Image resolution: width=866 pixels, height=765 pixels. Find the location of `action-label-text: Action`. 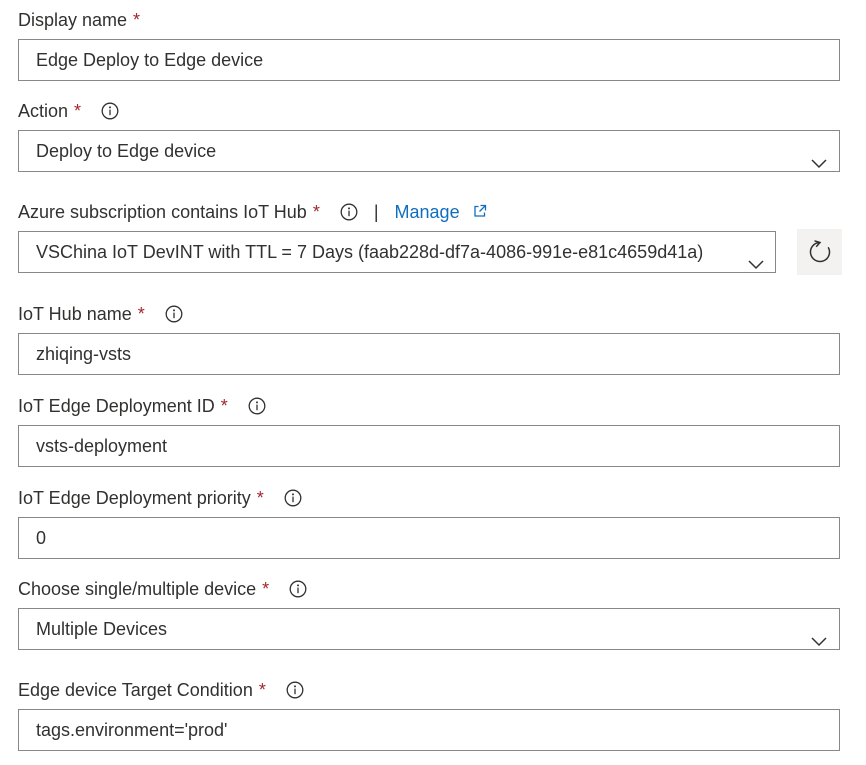

action-label-text: Action is located at coordinates (43, 111).